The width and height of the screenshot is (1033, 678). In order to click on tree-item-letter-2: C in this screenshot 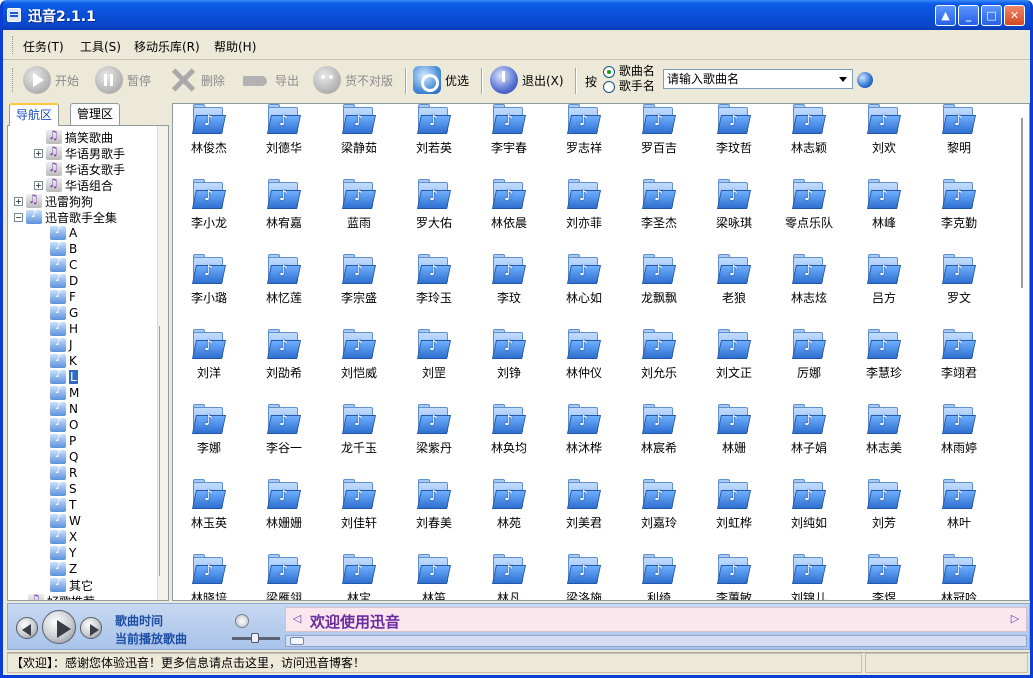, I will do `click(63, 265)`.